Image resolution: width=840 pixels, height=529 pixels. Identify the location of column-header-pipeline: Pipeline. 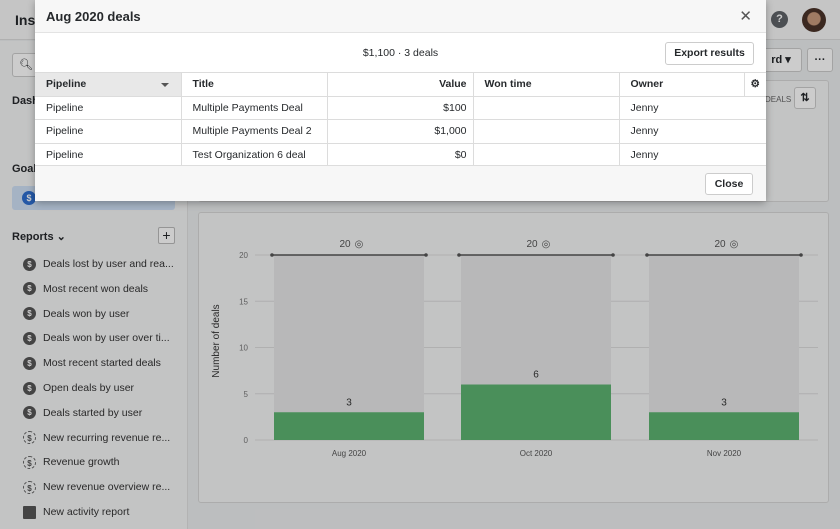
(108, 84).